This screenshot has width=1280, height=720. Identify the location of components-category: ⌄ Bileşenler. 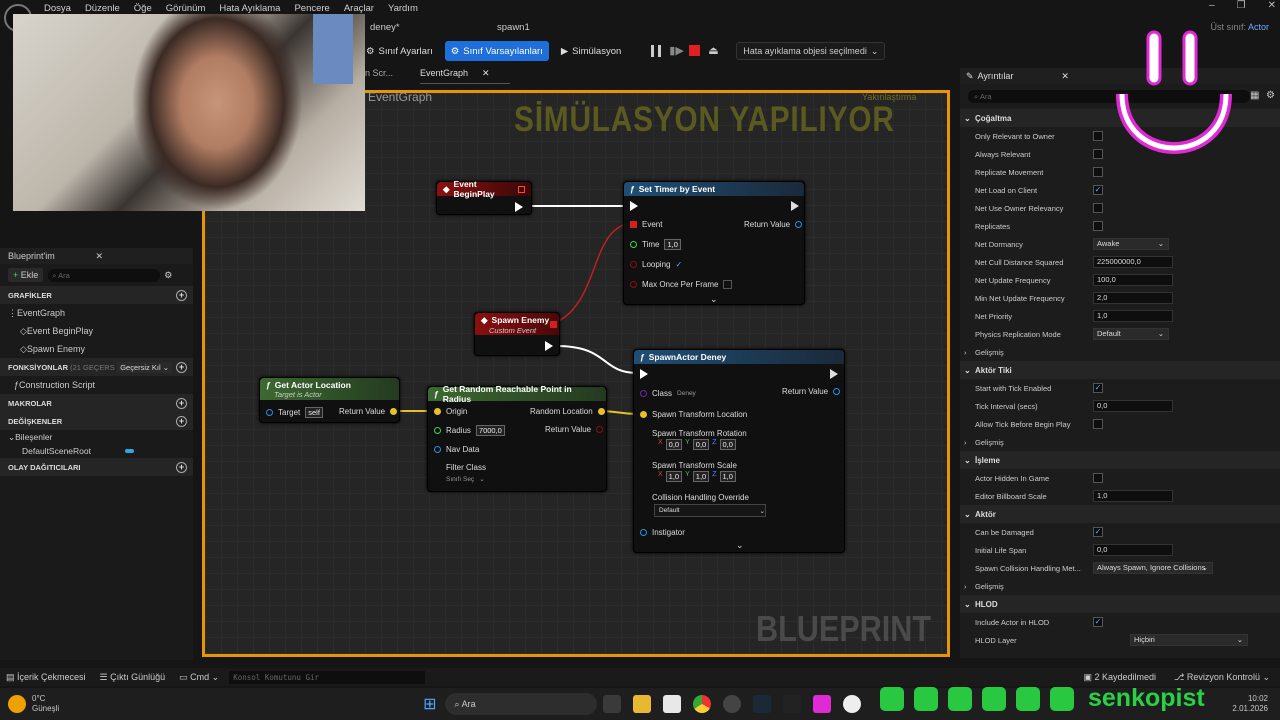
(96, 437).